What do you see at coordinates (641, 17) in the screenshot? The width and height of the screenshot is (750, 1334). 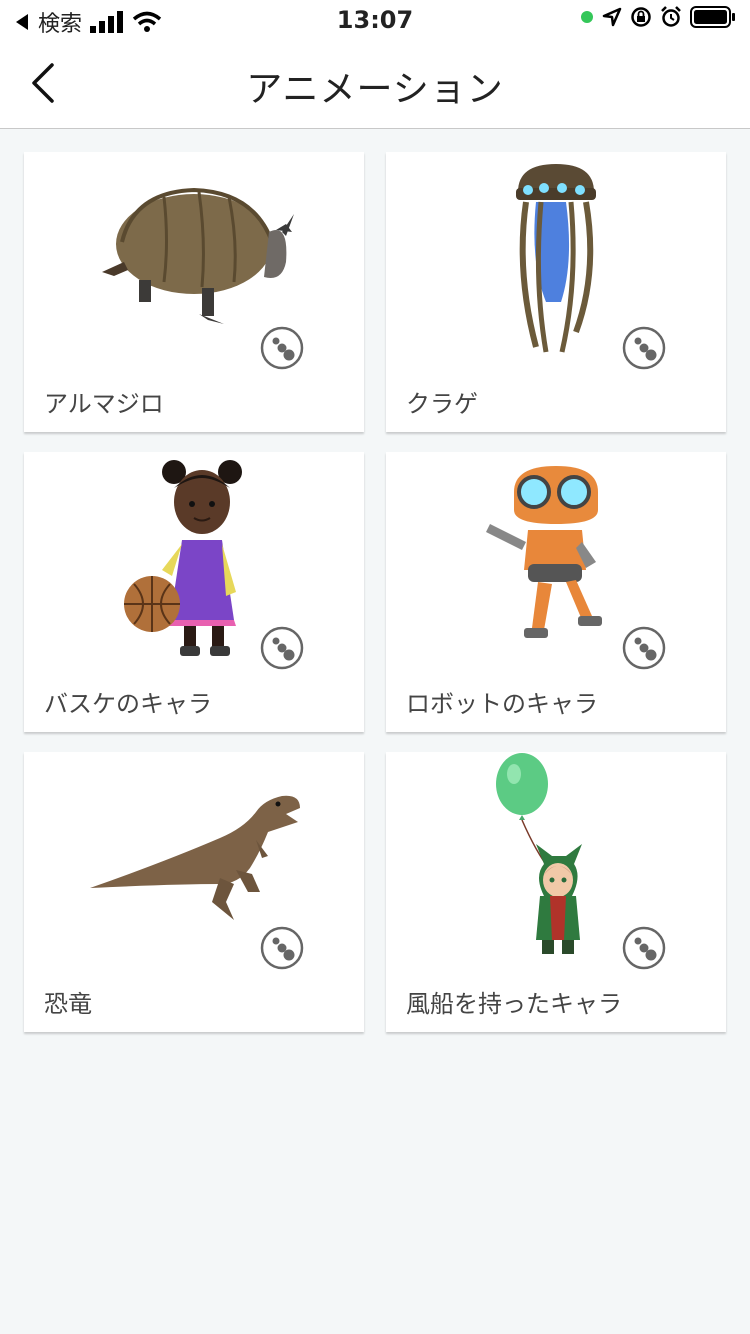 I see `rotation-lock-icon` at bounding box center [641, 17].